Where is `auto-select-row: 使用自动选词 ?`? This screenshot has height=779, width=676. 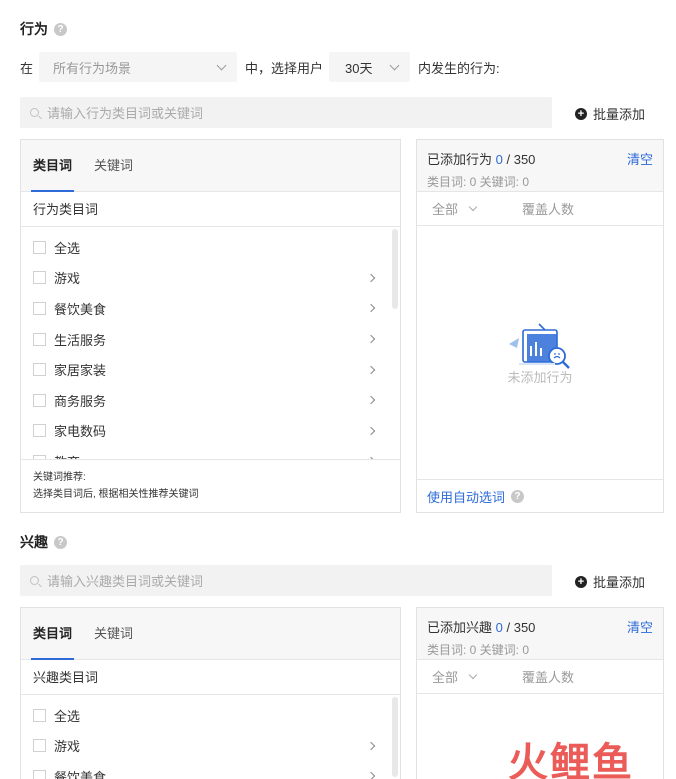 auto-select-row: 使用自动选词 ? is located at coordinates (540, 495).